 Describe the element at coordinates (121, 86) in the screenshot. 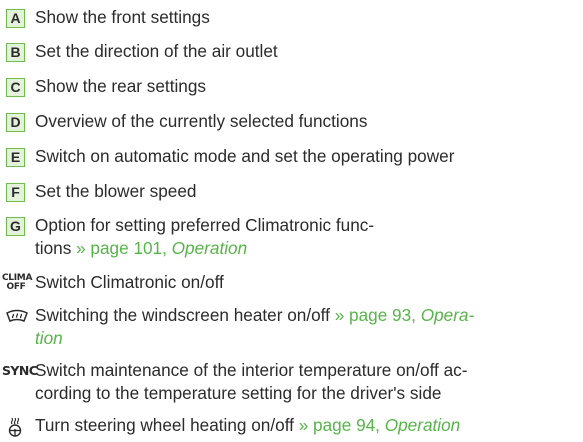

I see `item-text: Show the rear settings` at that location.